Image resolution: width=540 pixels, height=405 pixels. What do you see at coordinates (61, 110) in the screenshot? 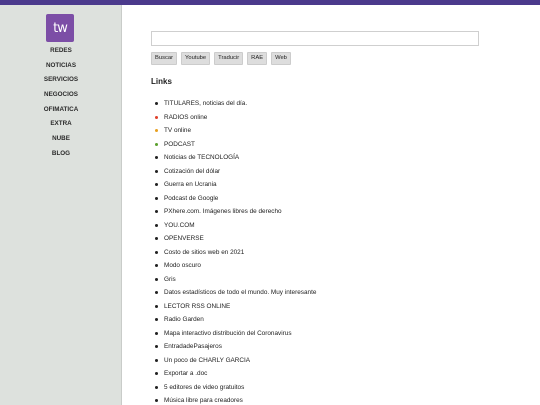
I see `sidebar-item-ofimatica: OFIMATICA` at bounding box center [61, 110].